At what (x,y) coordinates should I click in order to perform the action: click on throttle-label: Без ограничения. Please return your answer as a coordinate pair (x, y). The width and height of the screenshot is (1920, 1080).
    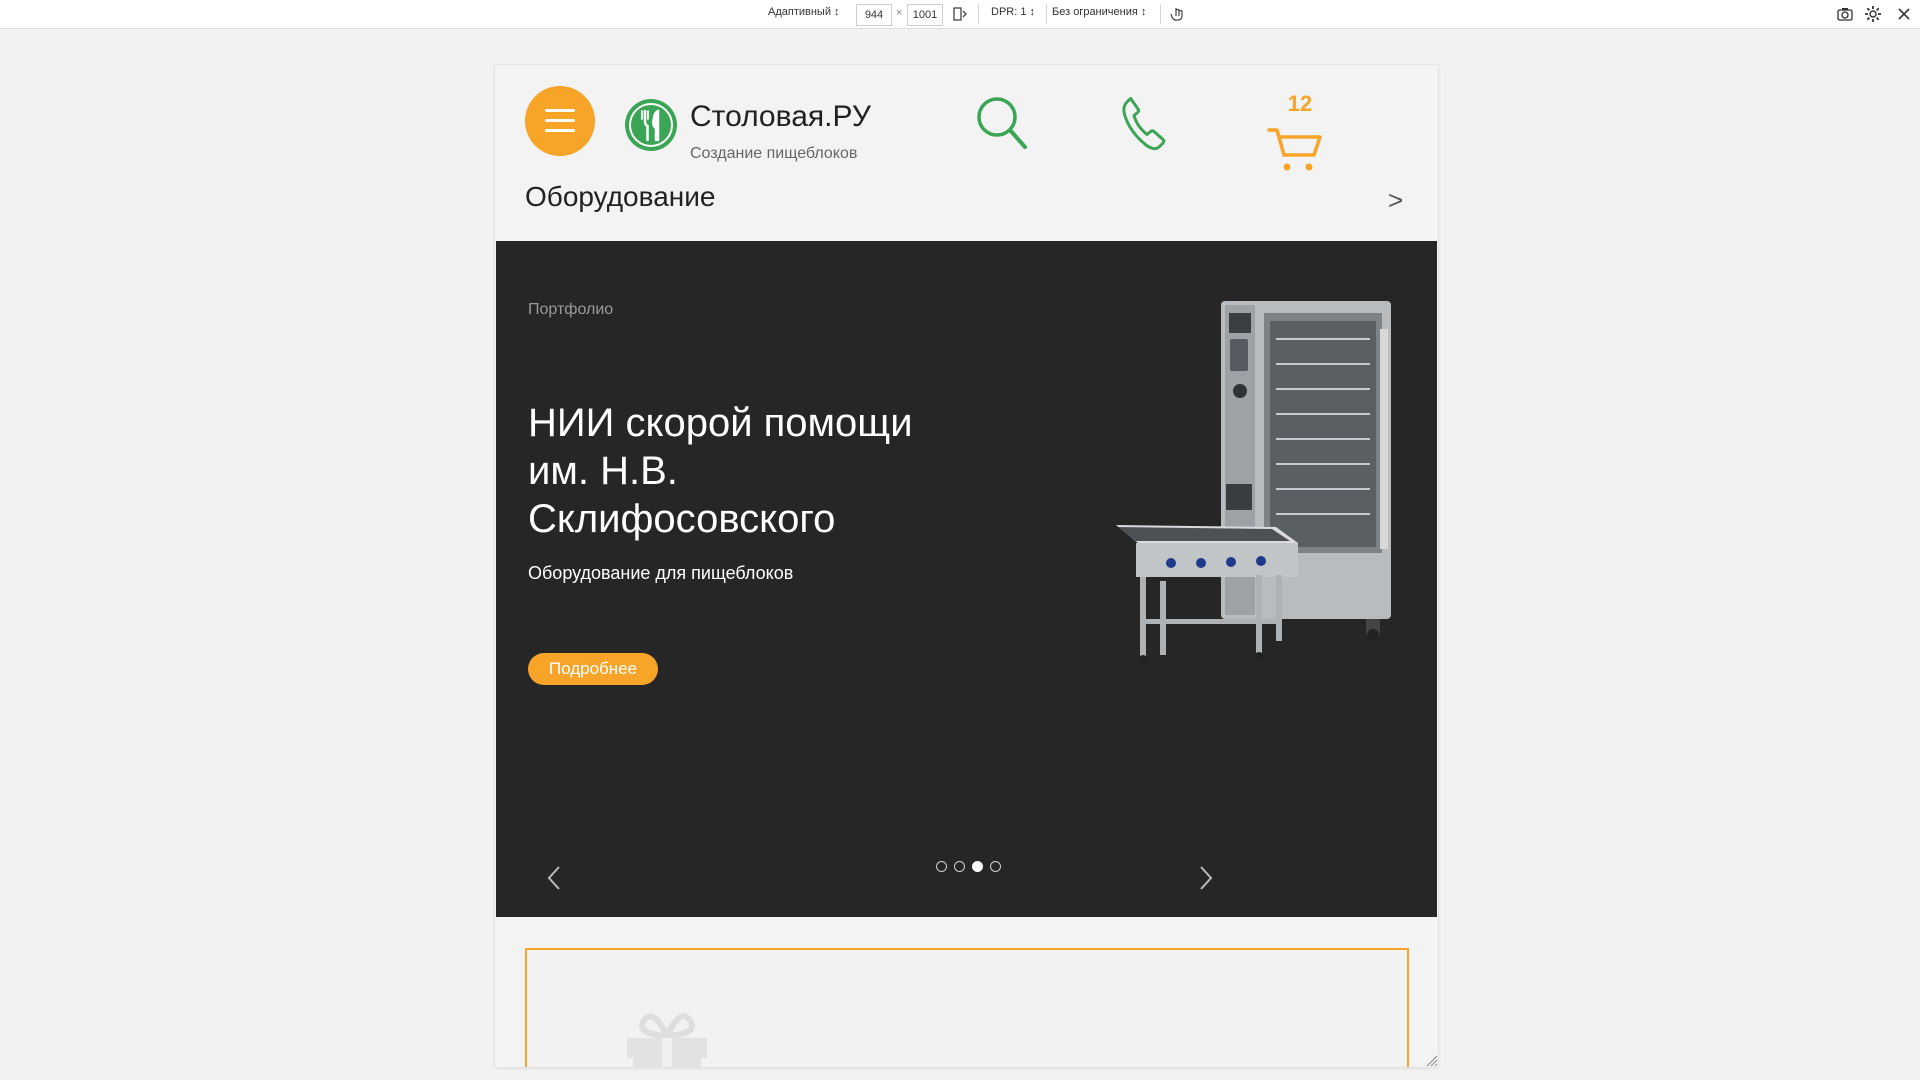
    Looking at the image, I should click on (1095, 12).